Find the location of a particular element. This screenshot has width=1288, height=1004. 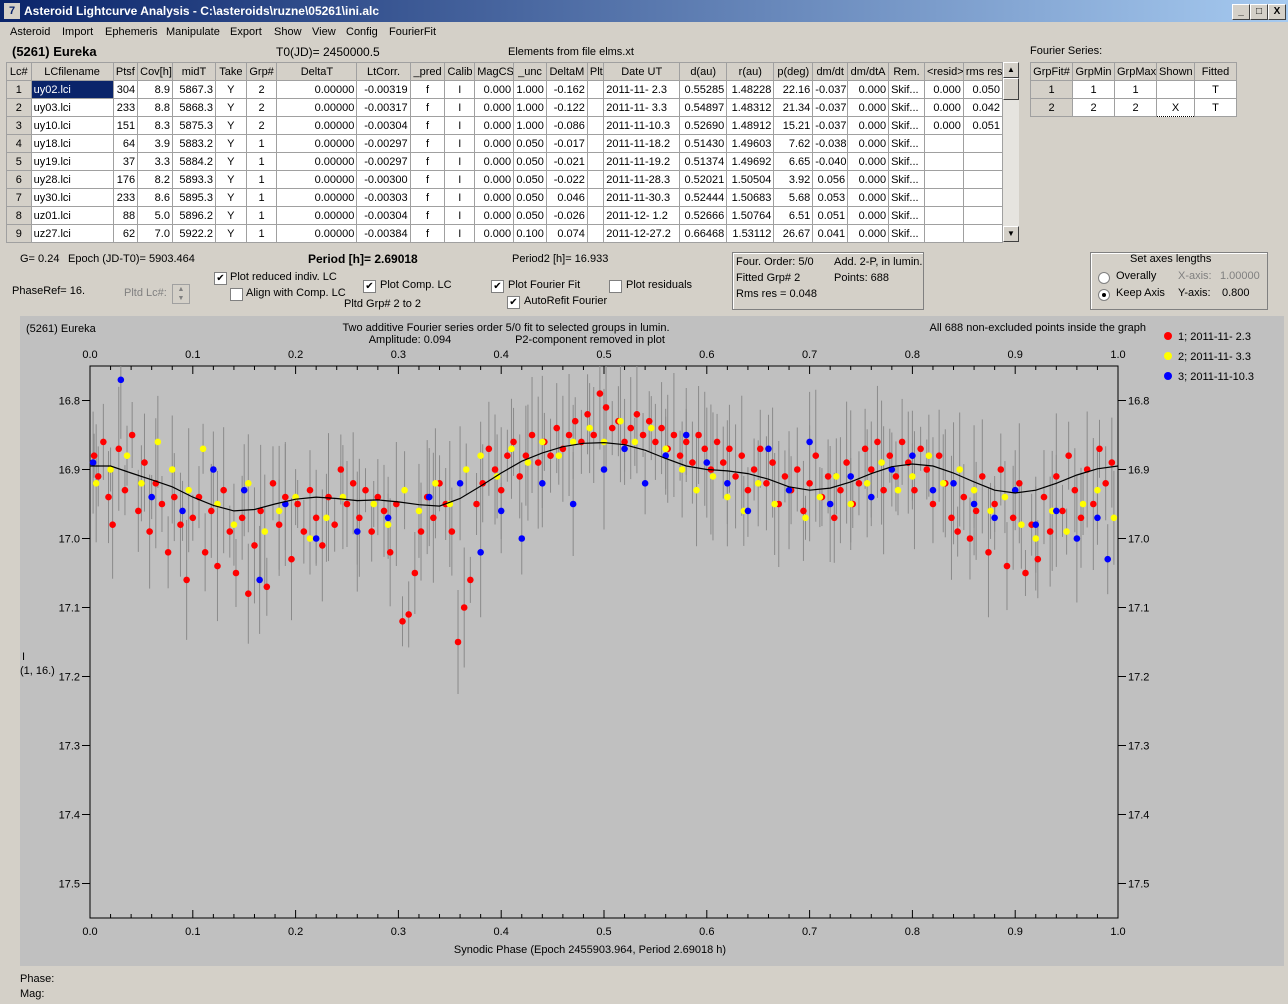

table-cell: uz01.lci is located at coordinates (72, 215).